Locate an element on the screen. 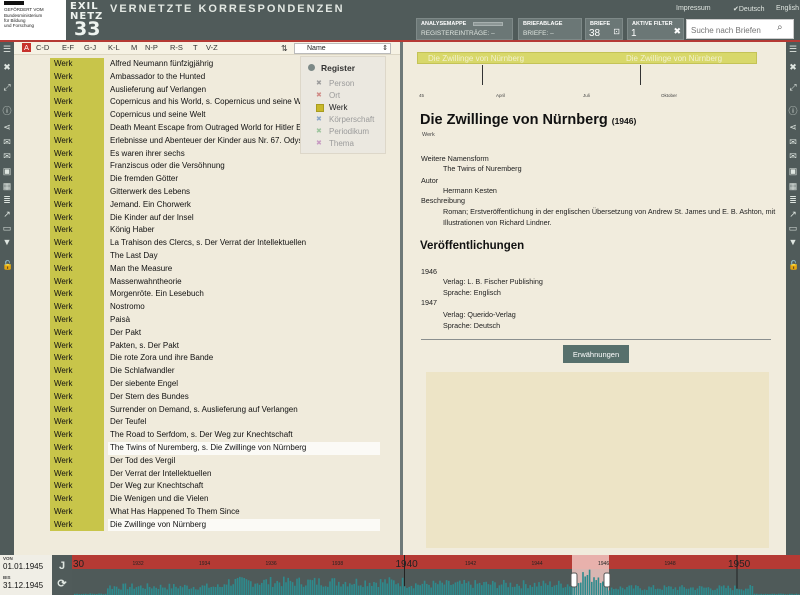  alpha-filter-e-f: E-F is located at coordinates (68, 47).